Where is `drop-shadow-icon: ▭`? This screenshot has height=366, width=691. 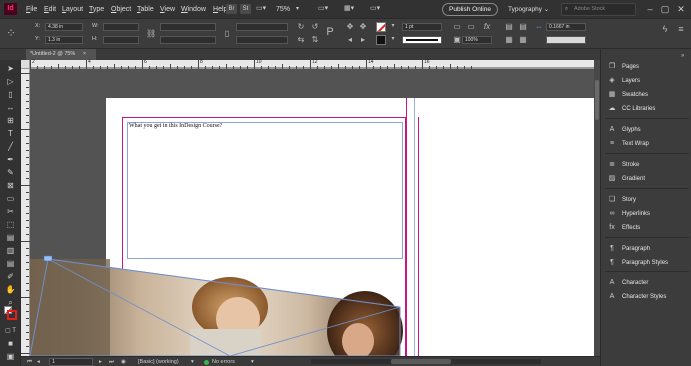
drop-shadow-icon: ▭ is located at coordinates (457, 27).